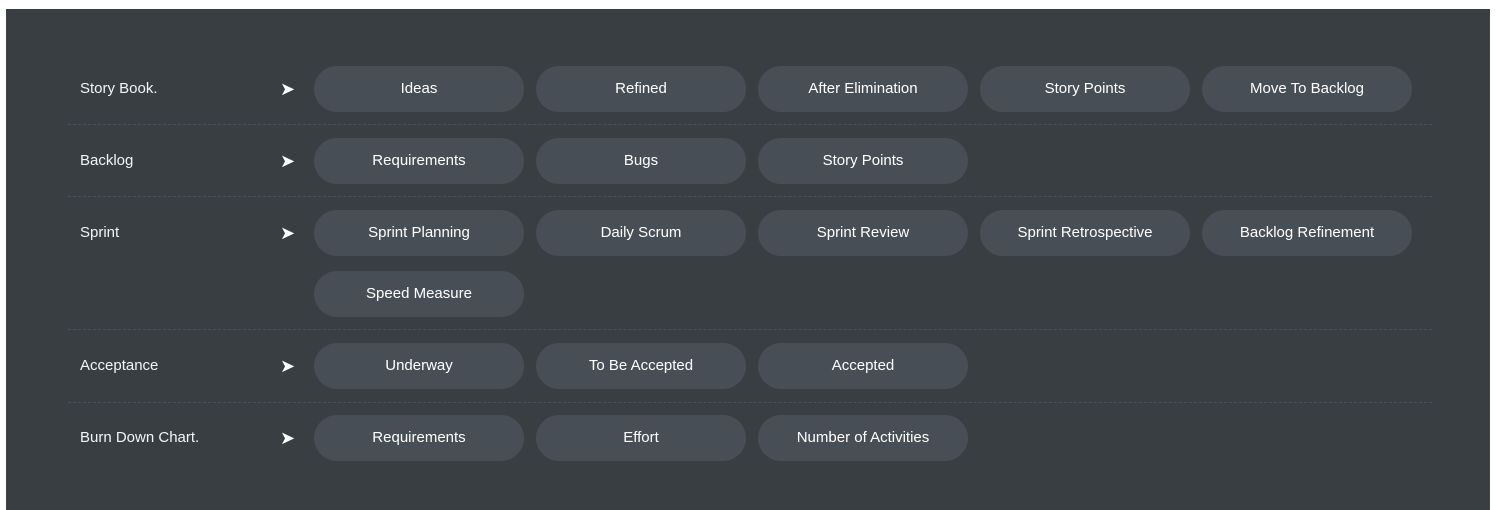 The height and width of the screenshot is (510, 1496). I want to click on chip-accepted: Accepted, so click(863, 366).